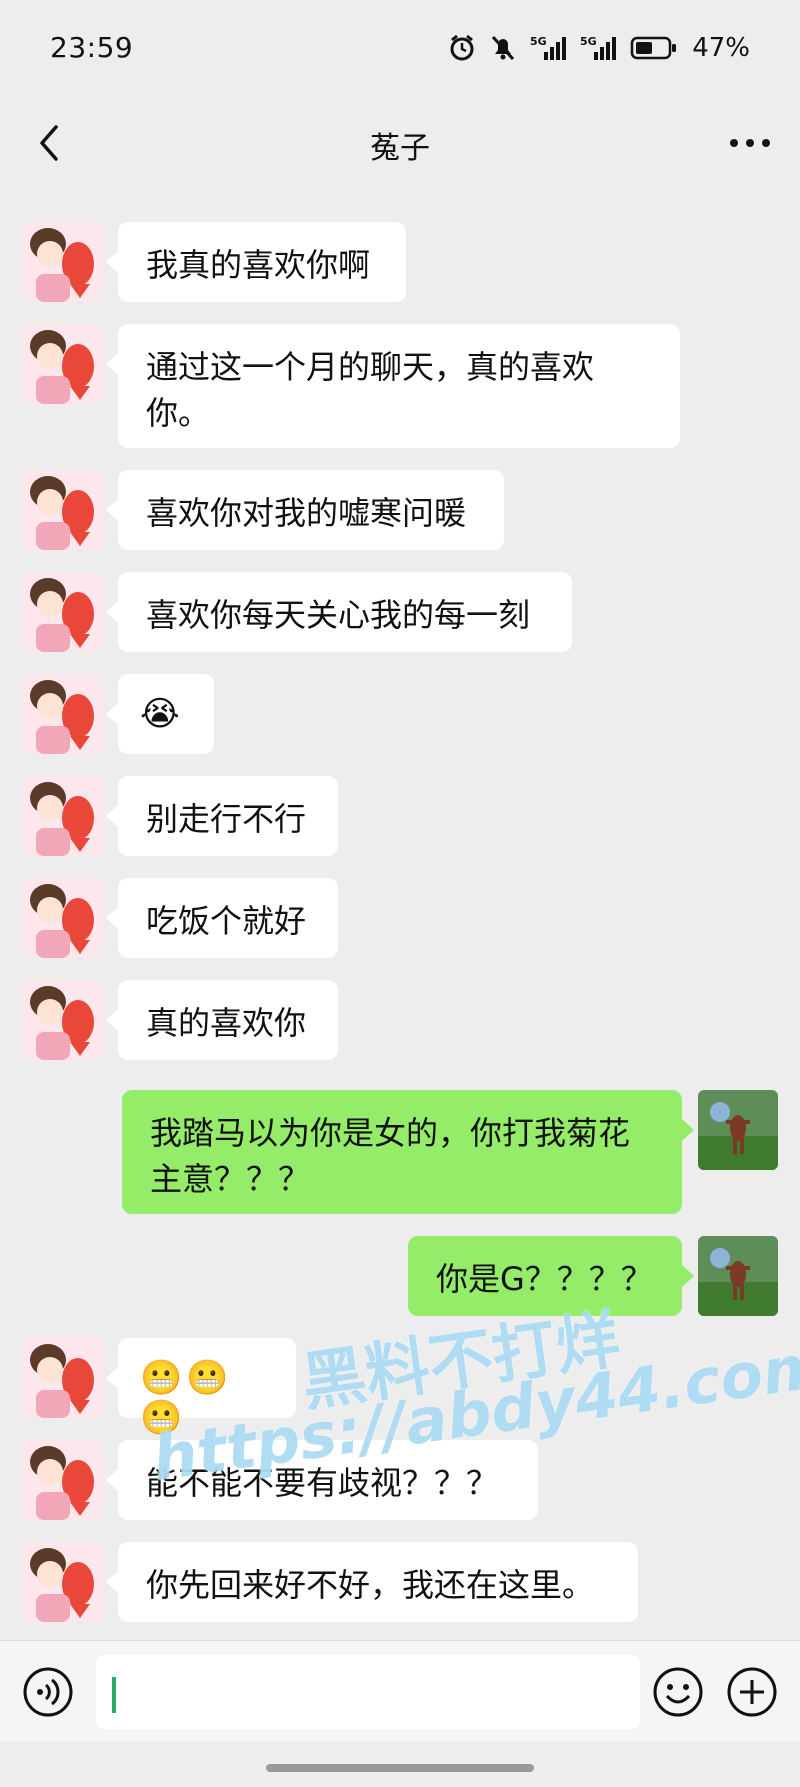  I want to click on status-icons: 5G 5G 47%, so click(599, 48).